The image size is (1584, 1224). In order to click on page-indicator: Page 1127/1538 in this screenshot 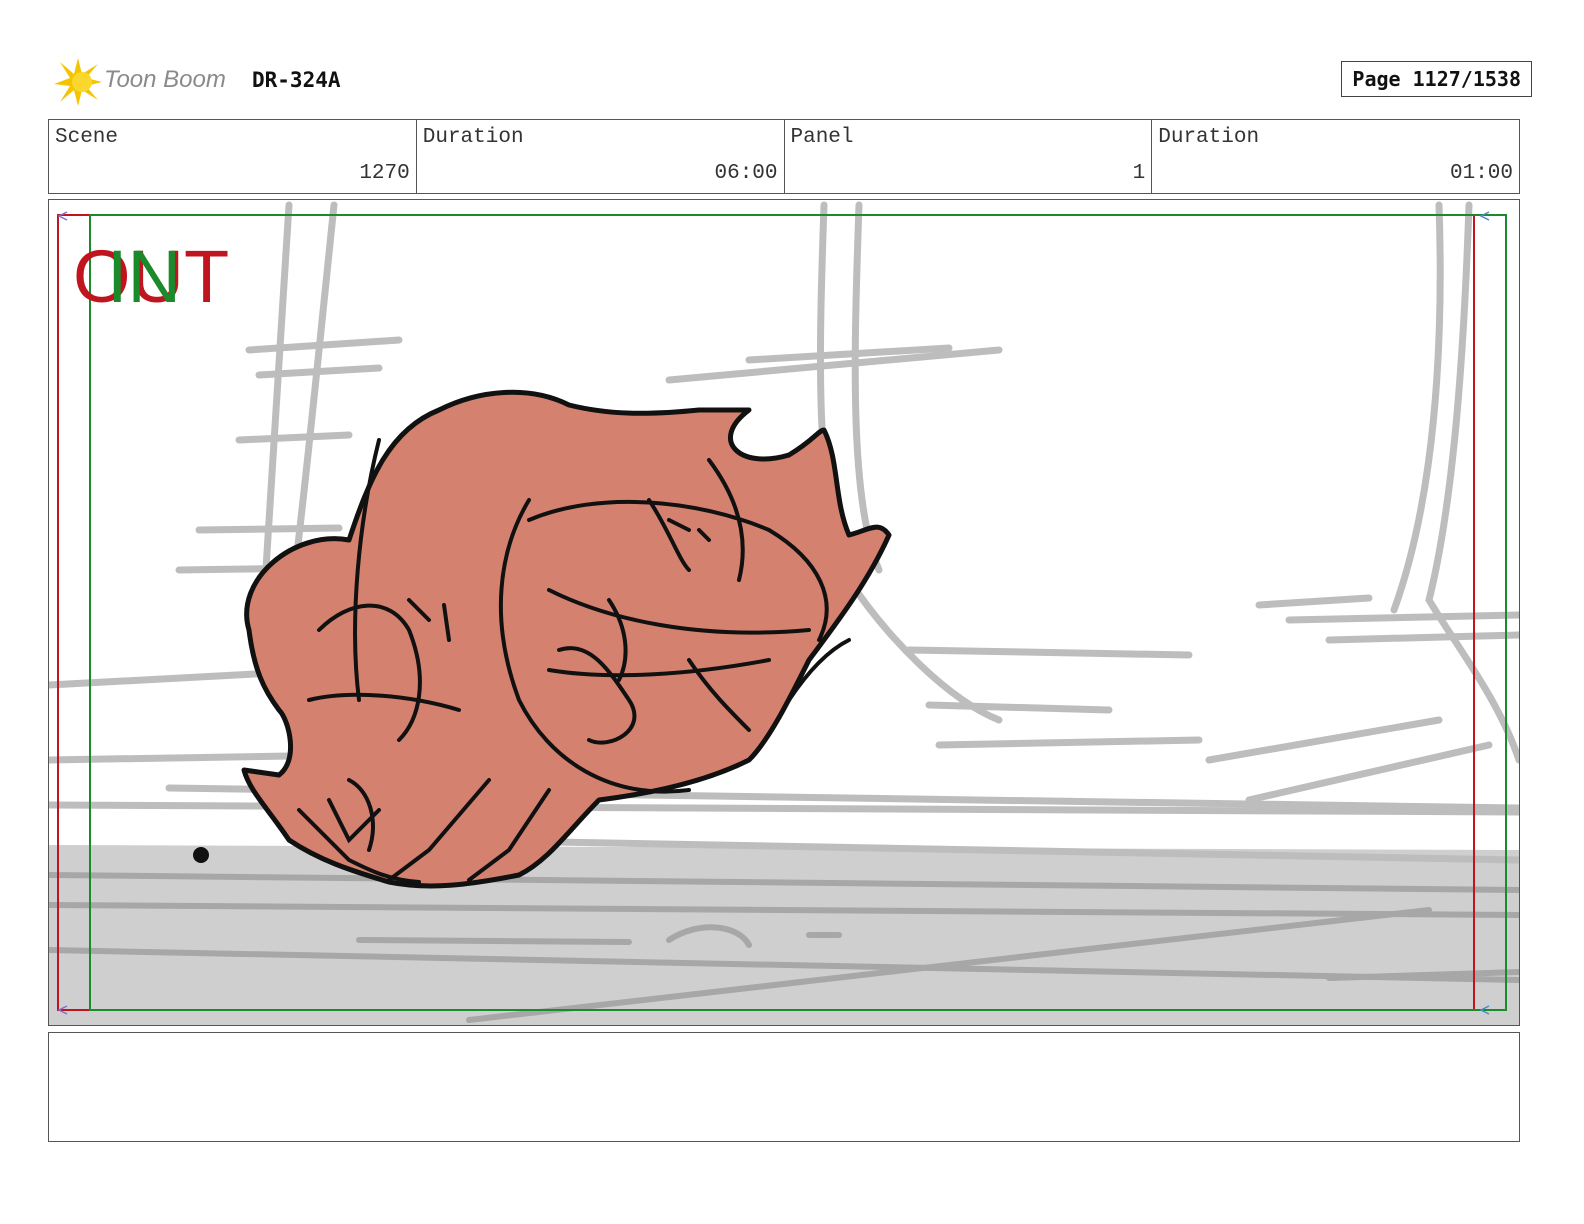, I will do `click(1436, 79)`.